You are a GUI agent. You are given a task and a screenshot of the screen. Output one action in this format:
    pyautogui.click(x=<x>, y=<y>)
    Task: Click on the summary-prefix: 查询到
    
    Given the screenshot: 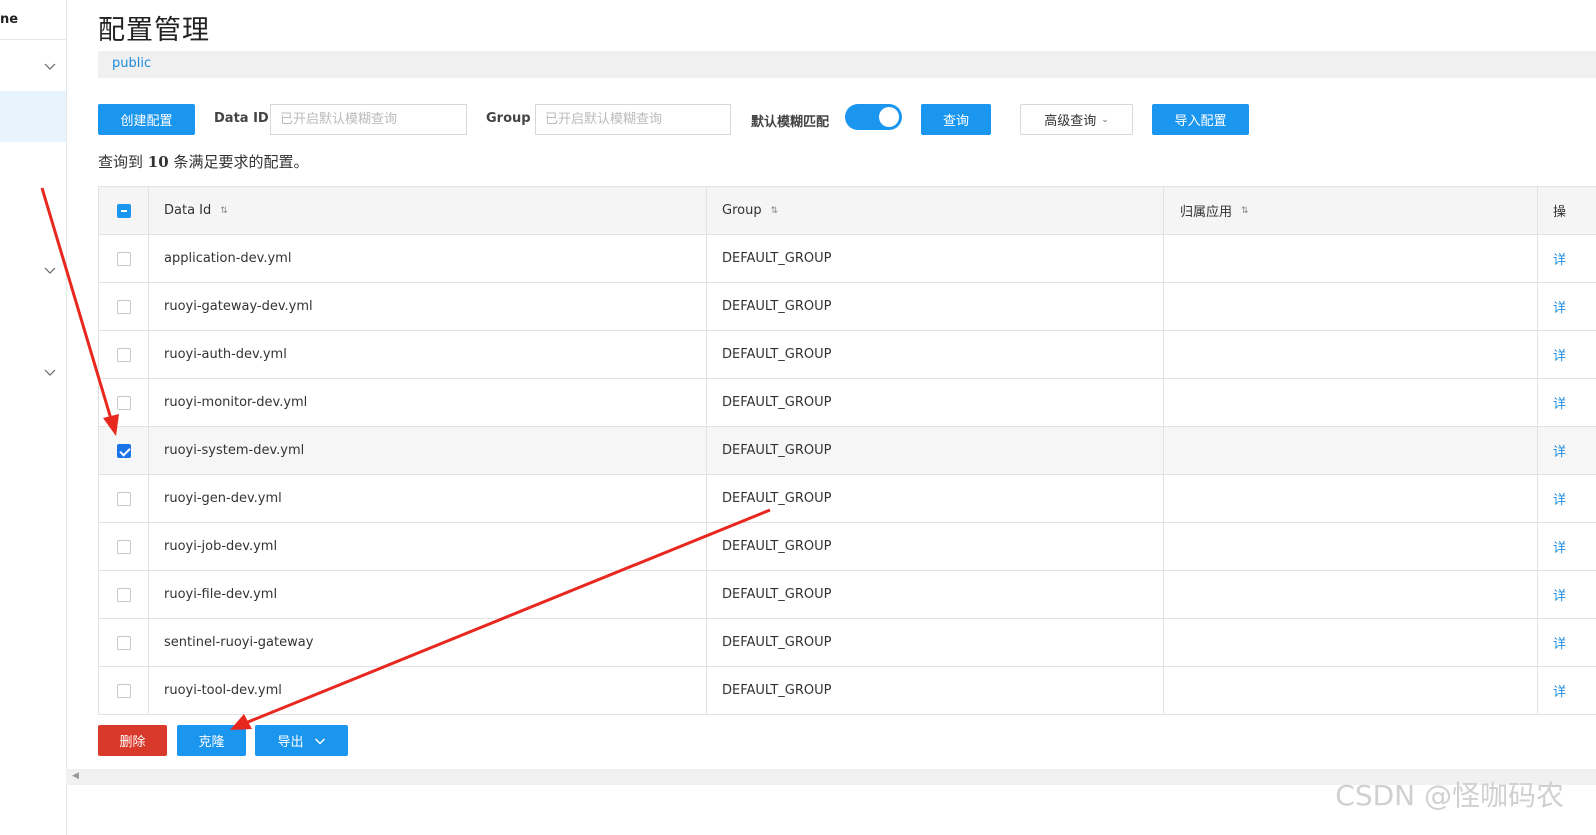 What is the action you would take?
    pyautogui.click(x=121, y=162)
    